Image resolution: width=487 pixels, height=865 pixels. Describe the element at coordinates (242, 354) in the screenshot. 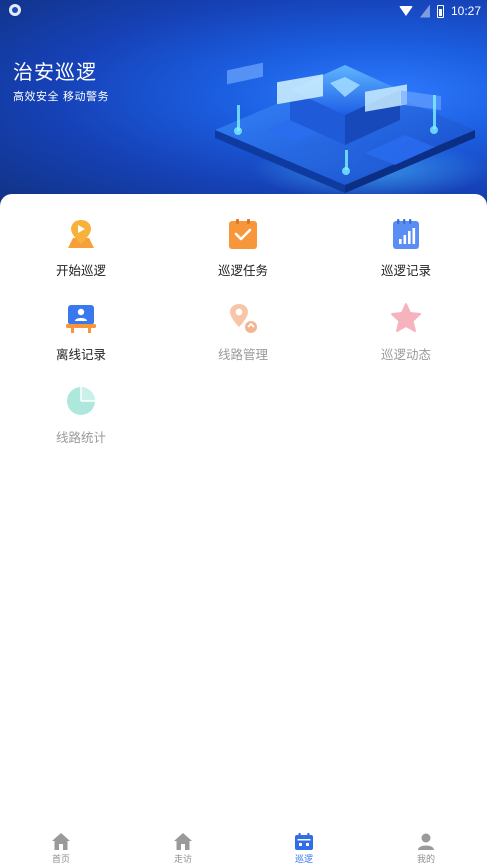

I see `menu-item-label: 线路管理` at that location.